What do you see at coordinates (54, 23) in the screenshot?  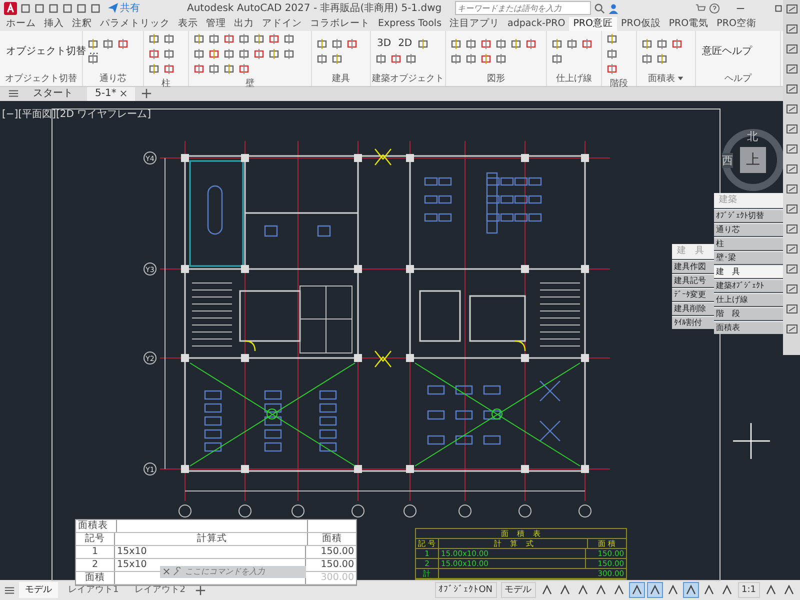 I see `ribbon-tab: 挿入` at bounding box center [54, 23].